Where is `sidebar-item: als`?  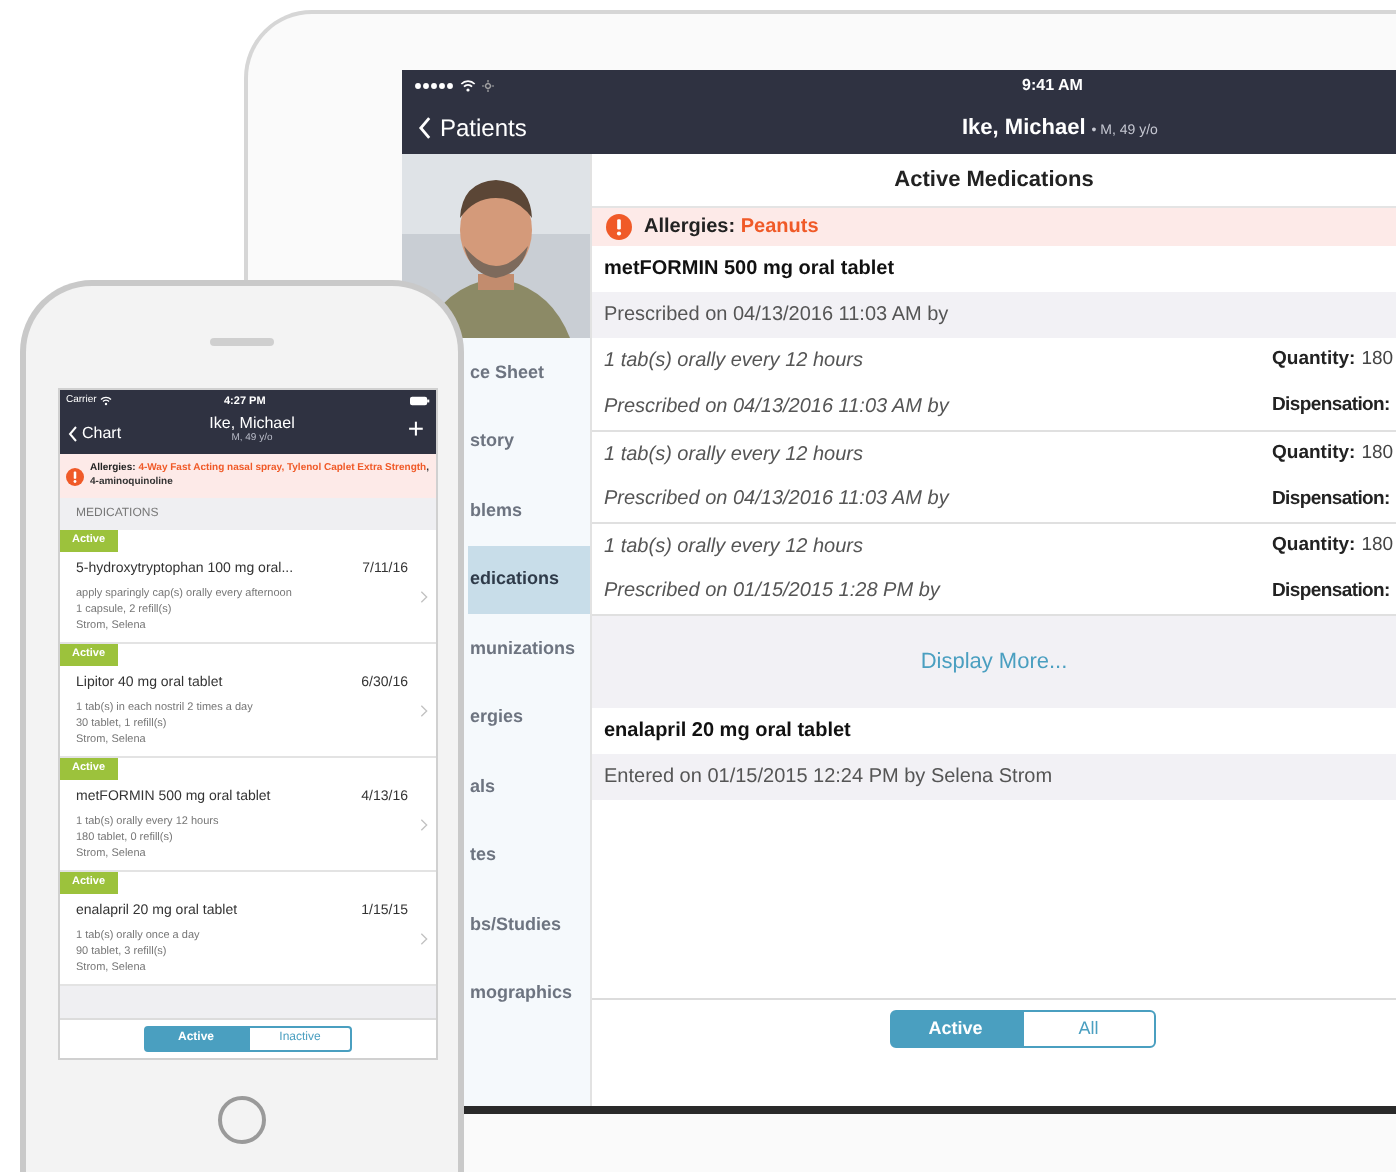 sidebar-item: als is located at coordinates (529, 786).